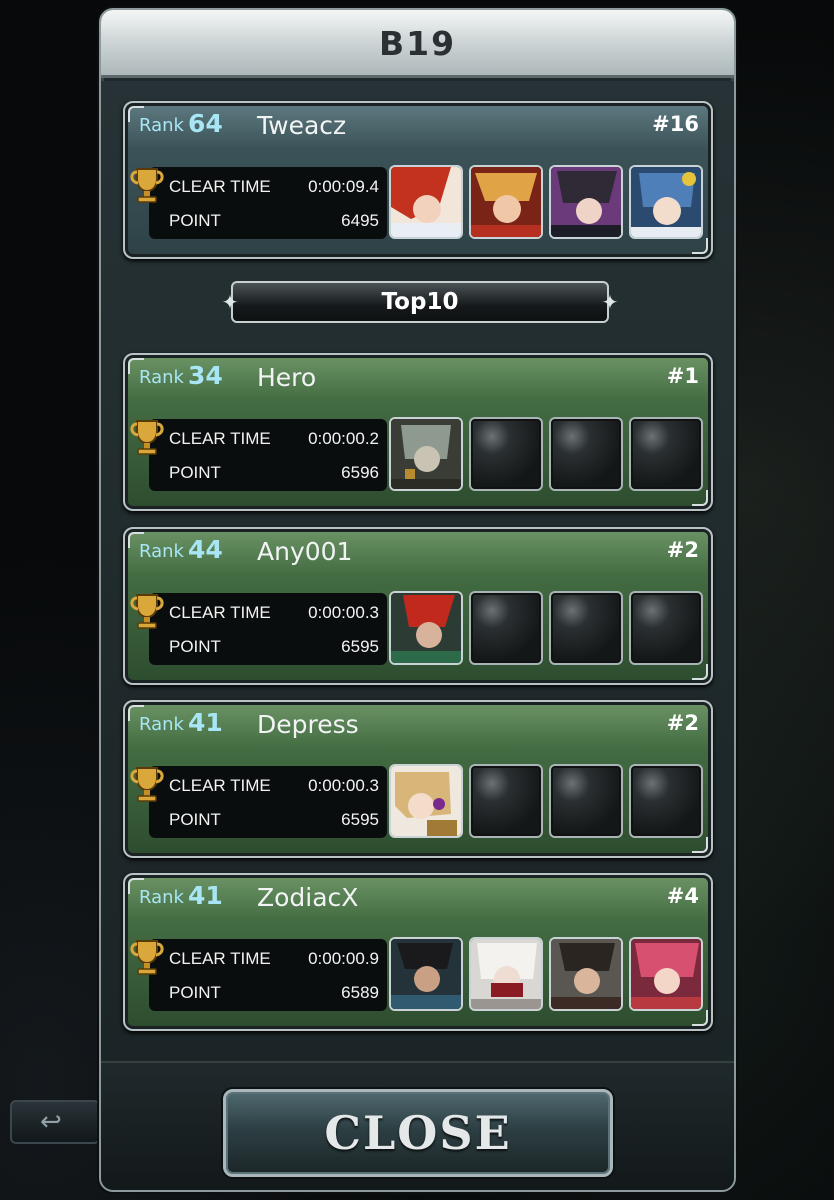 Image resolution: width=834 pixels, height=1200 pixels. Describe the element at coordinates (343, 958) in the screenshot. I see `clear-time-value: 0:00:00.9` at that location.